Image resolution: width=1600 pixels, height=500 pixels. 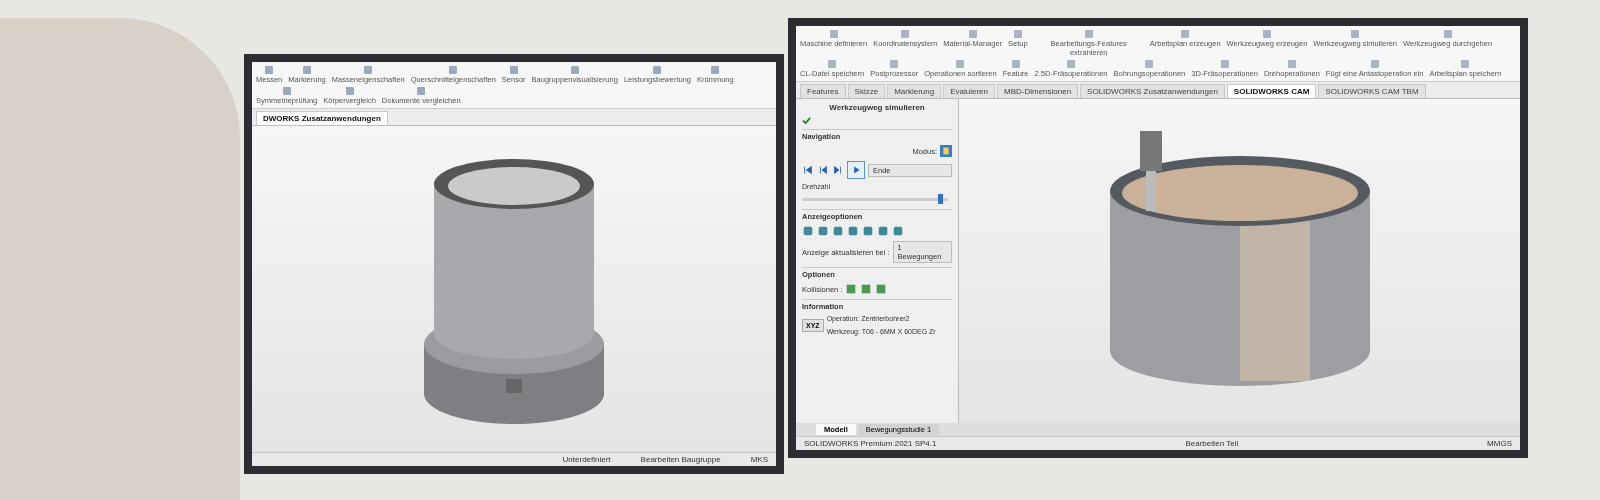 I want to click on status-text: MMGS, so click(x=1499, y=443).